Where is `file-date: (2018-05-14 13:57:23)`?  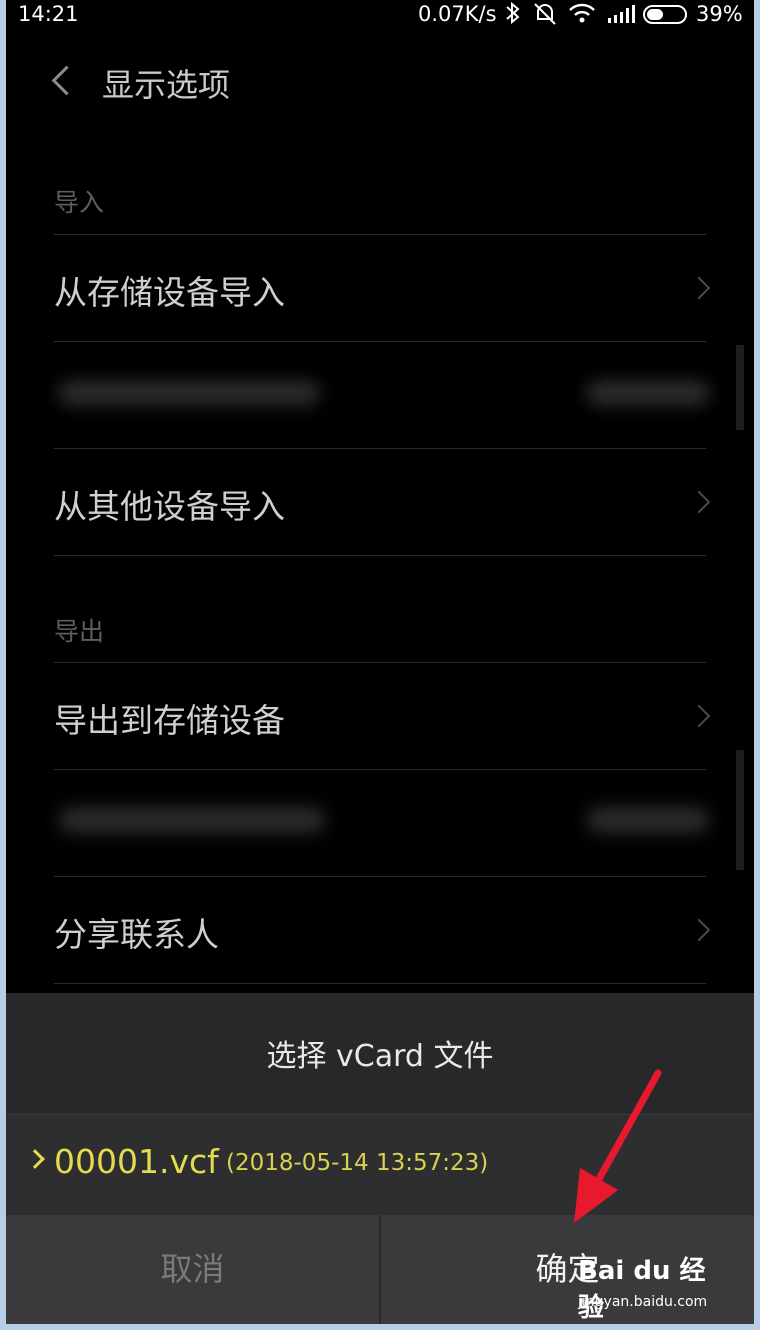 file-date: (2018-05-14 13:57:23) is located at coordinates (357, 1163).